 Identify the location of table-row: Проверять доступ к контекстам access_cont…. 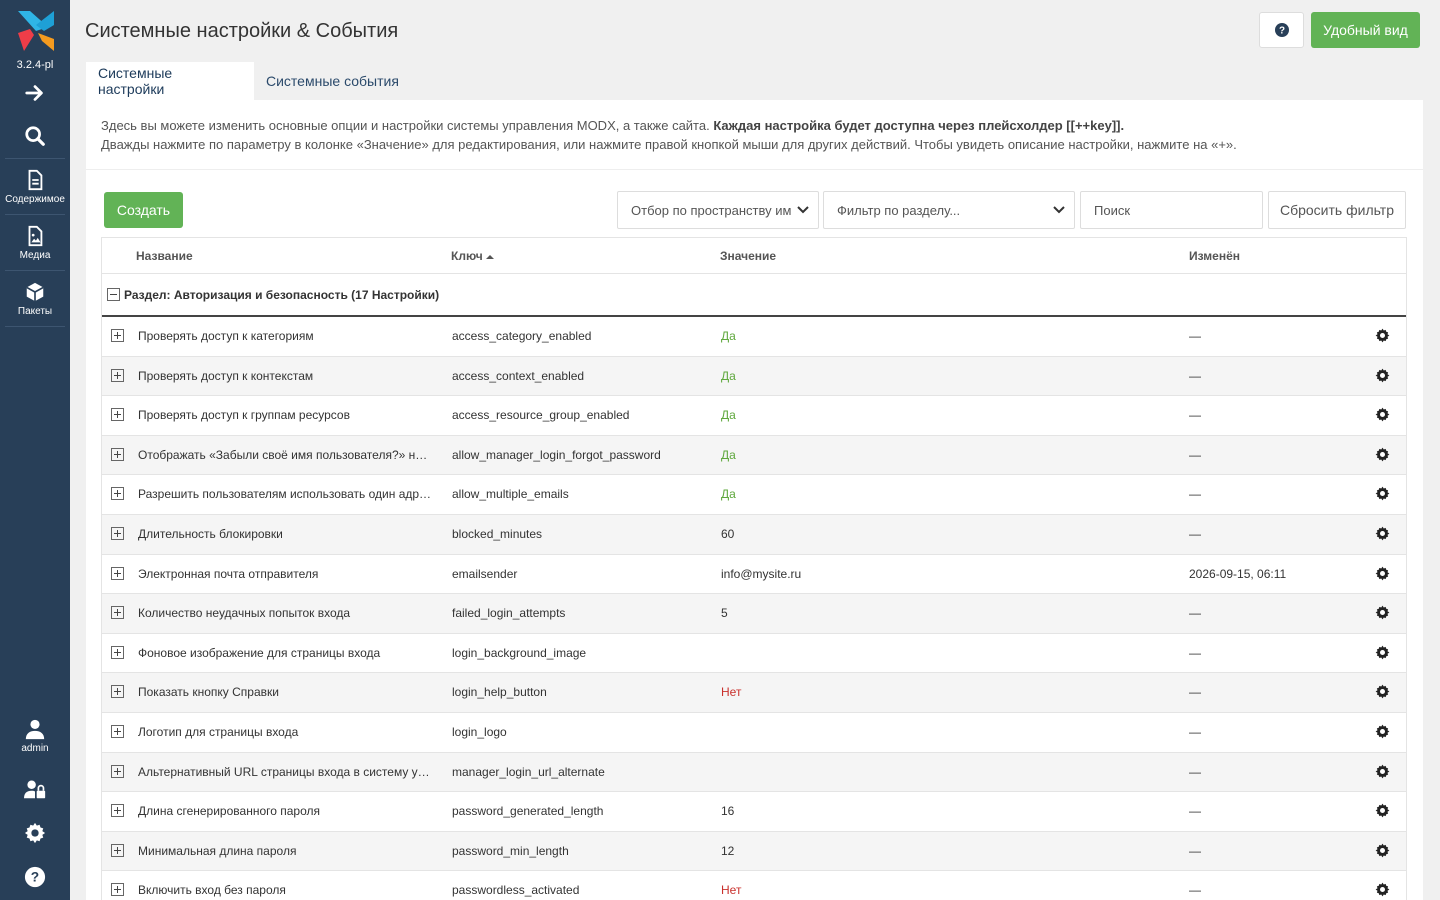
(754, 376).